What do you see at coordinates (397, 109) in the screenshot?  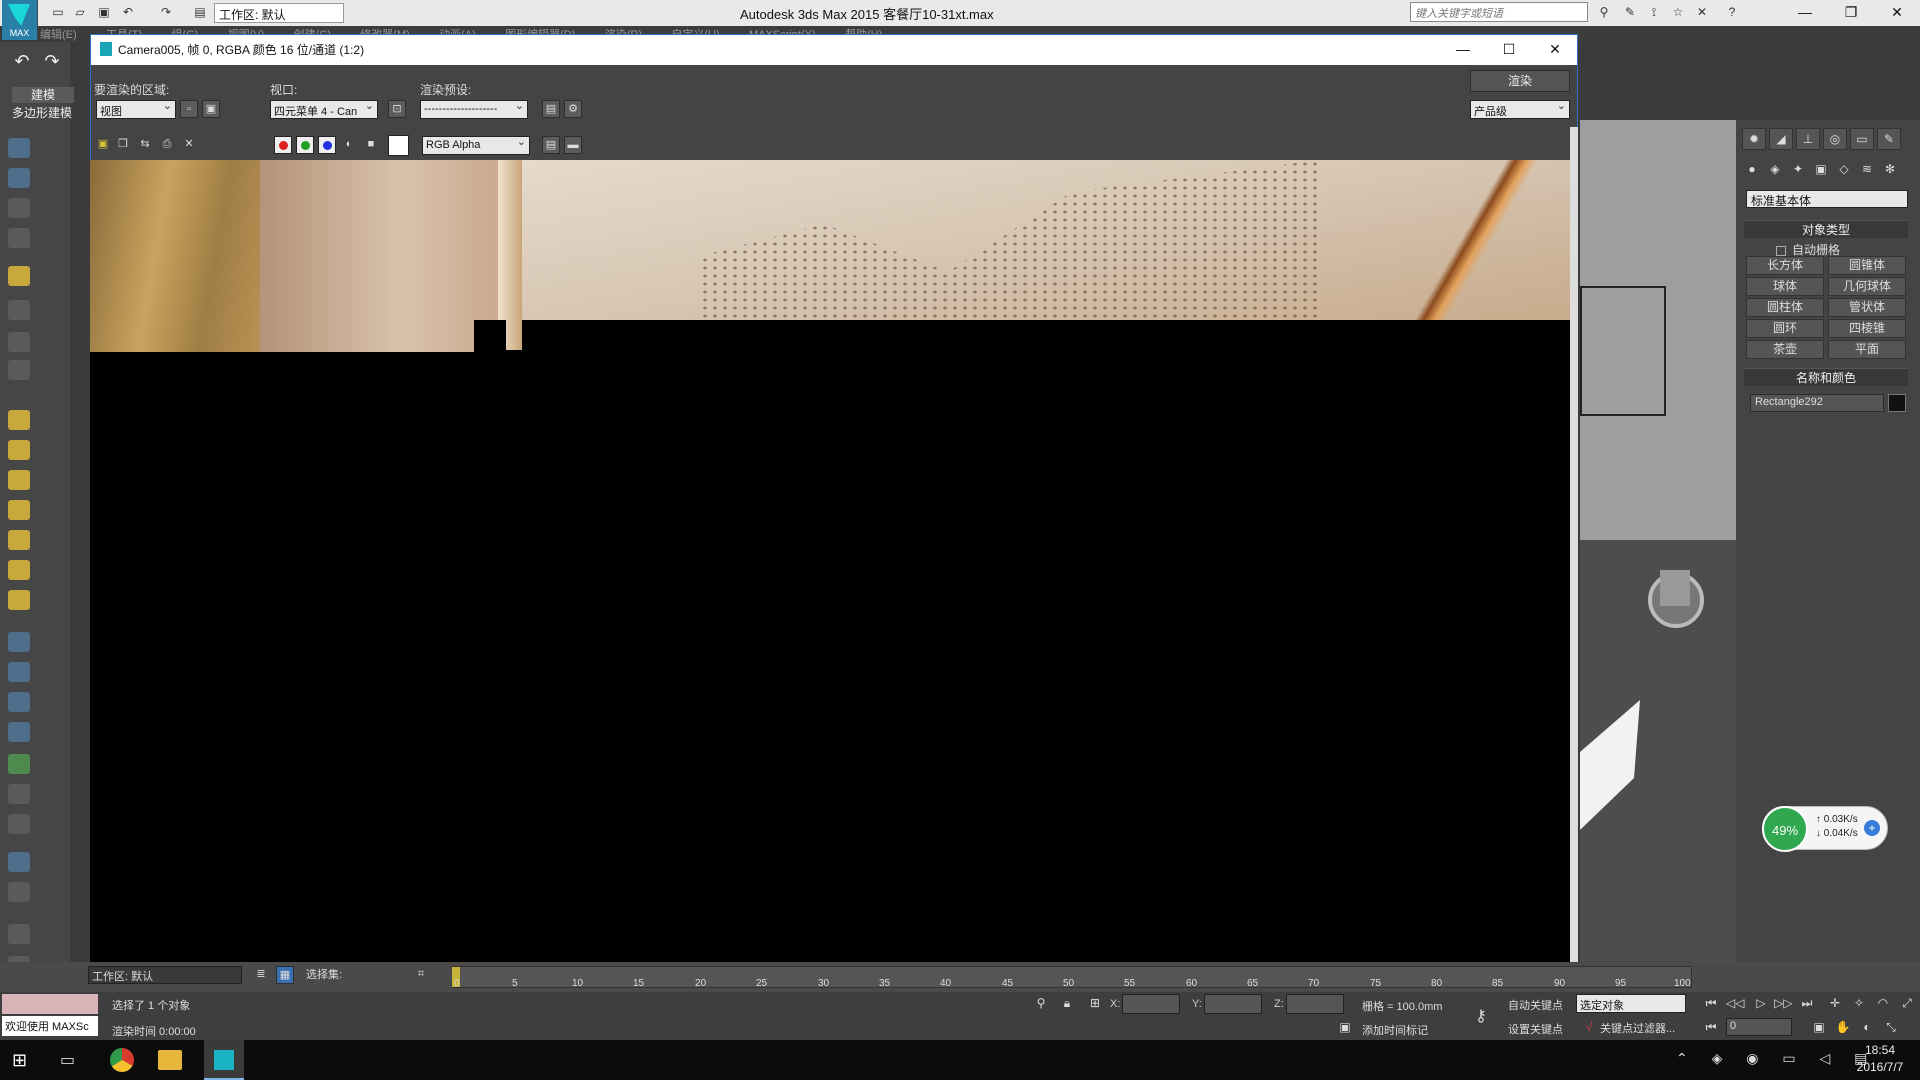 I see `lock-icon: ⊡` at bounding box center [397, 109].